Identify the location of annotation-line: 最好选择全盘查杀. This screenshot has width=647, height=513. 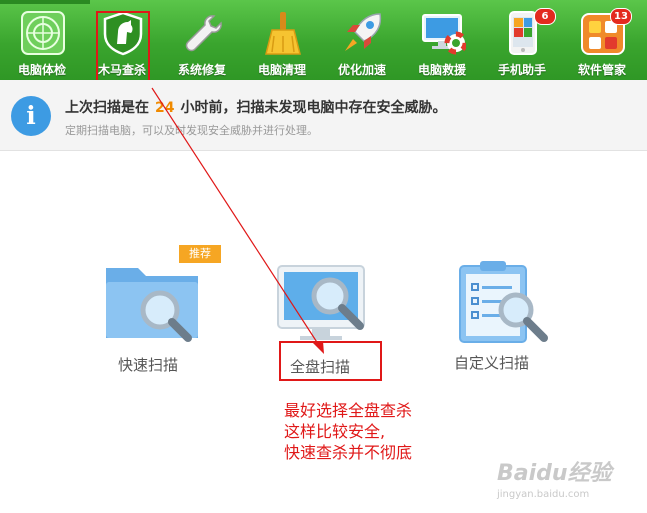
(348, 410).